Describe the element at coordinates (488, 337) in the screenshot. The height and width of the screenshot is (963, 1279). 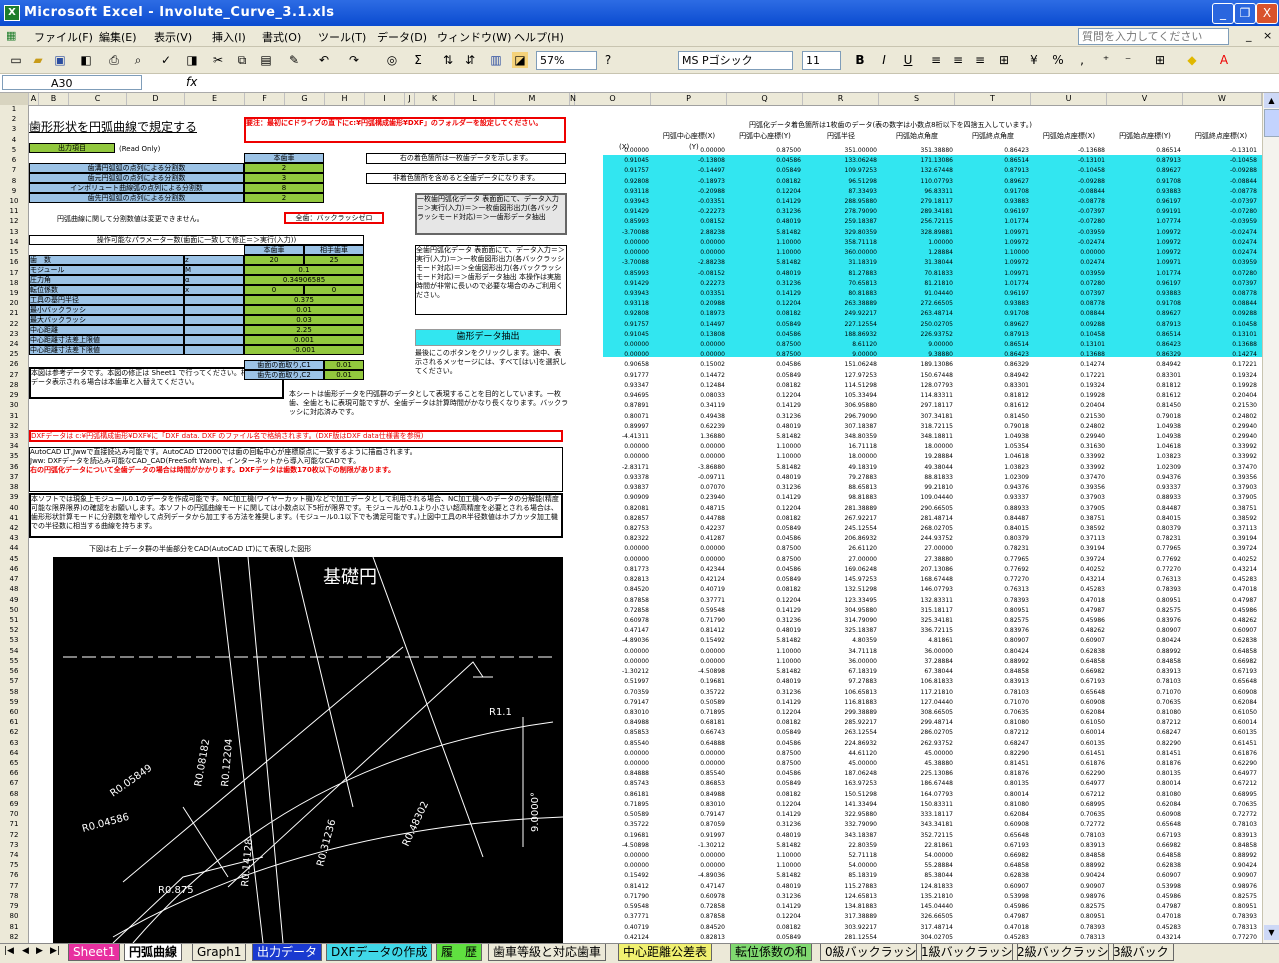
I see `extract-data-button: 歯形データ抽出` at that location.